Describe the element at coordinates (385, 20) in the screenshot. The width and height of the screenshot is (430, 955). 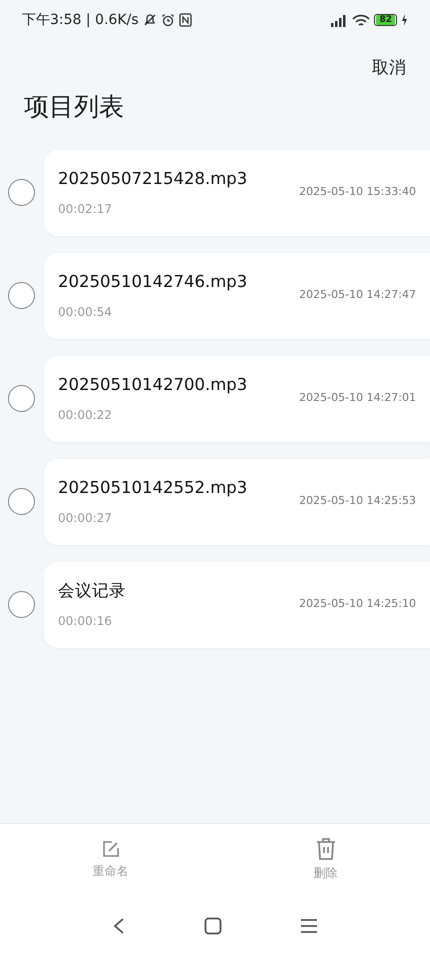
I see `battery-icon: 82` at that location.